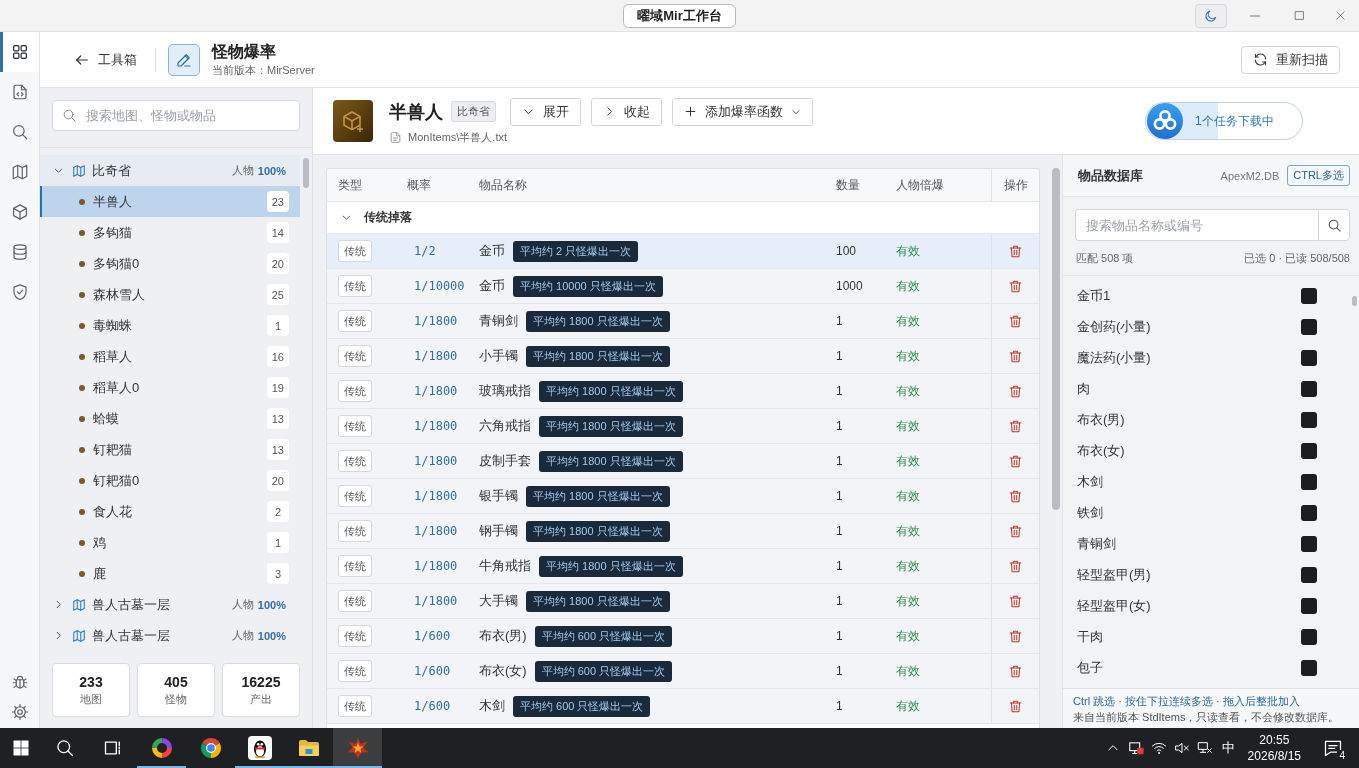  Describe the element at coordinates (683, 356) in the screenshot. I see `table-row: 传统 1/1800 小手镯 平均约 1800 只怪爆出一次 1 有效` at that location.